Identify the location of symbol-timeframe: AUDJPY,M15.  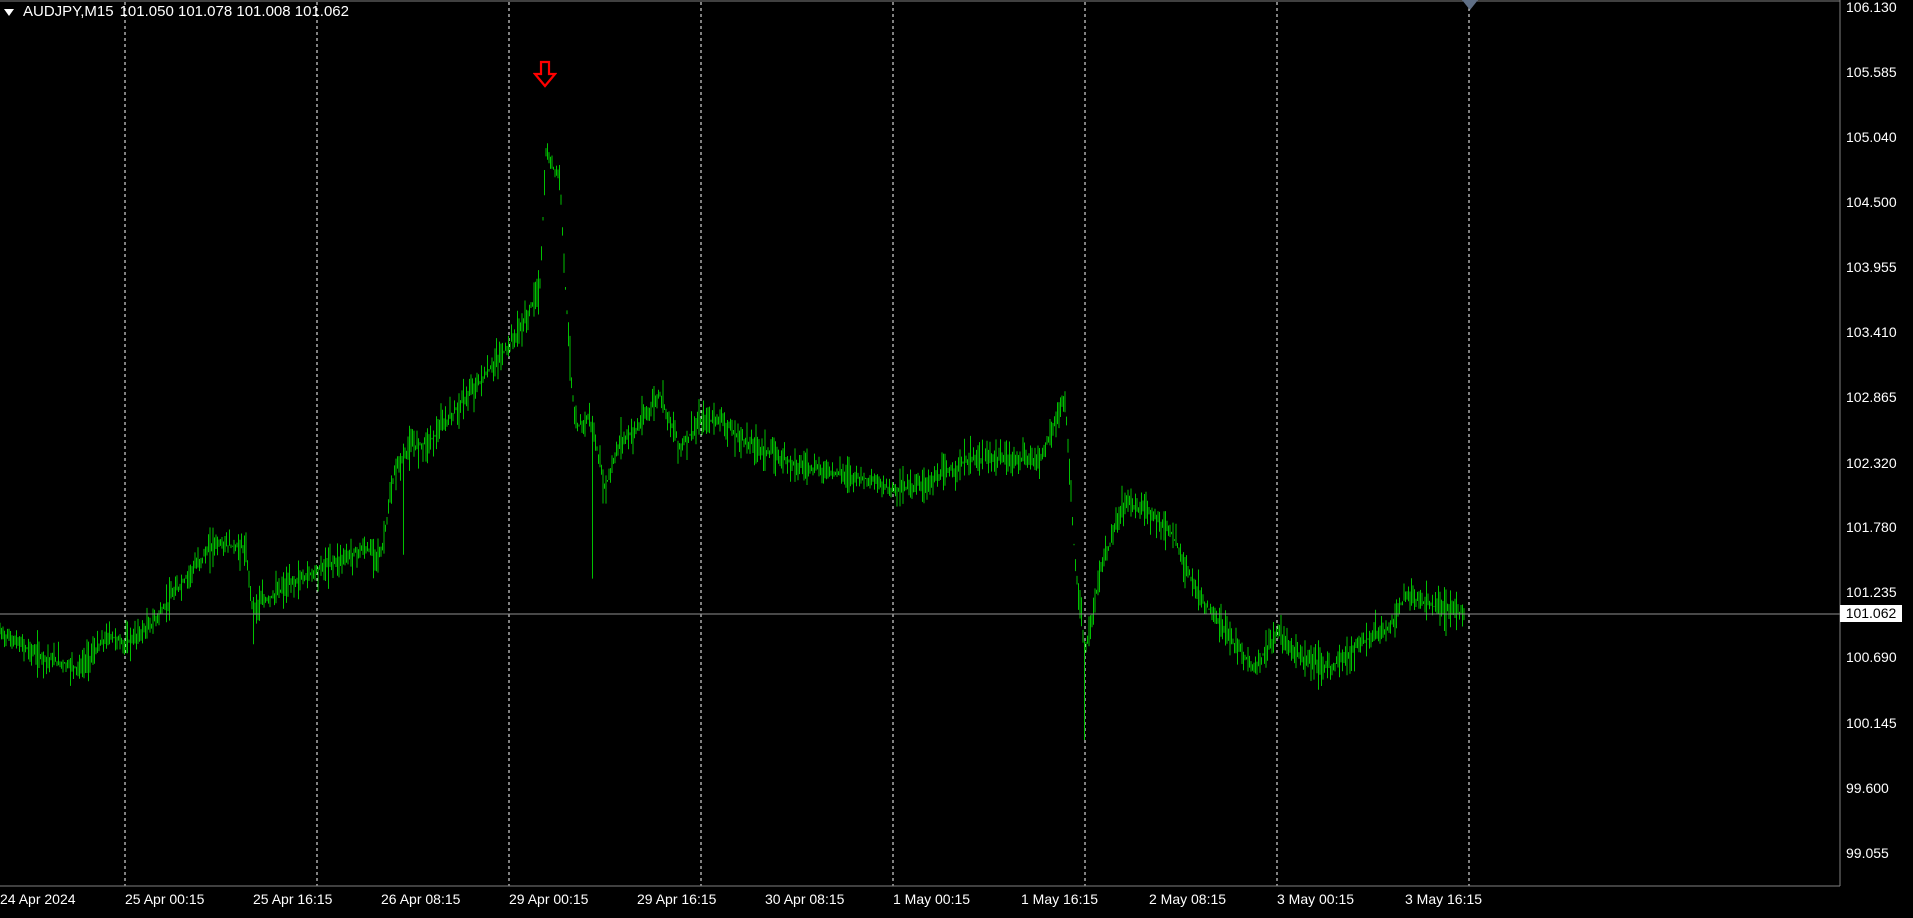
(68, 11).